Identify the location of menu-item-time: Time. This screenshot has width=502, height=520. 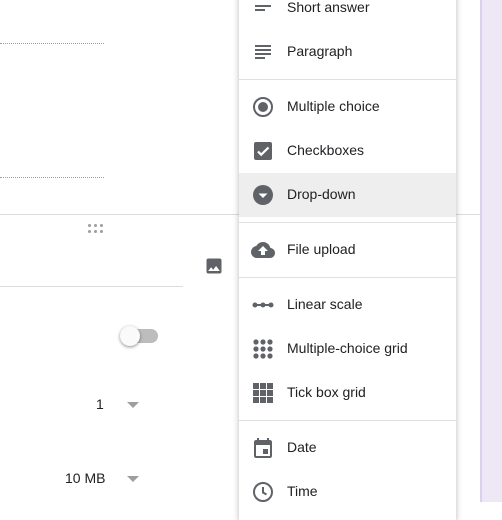
(347, 492).